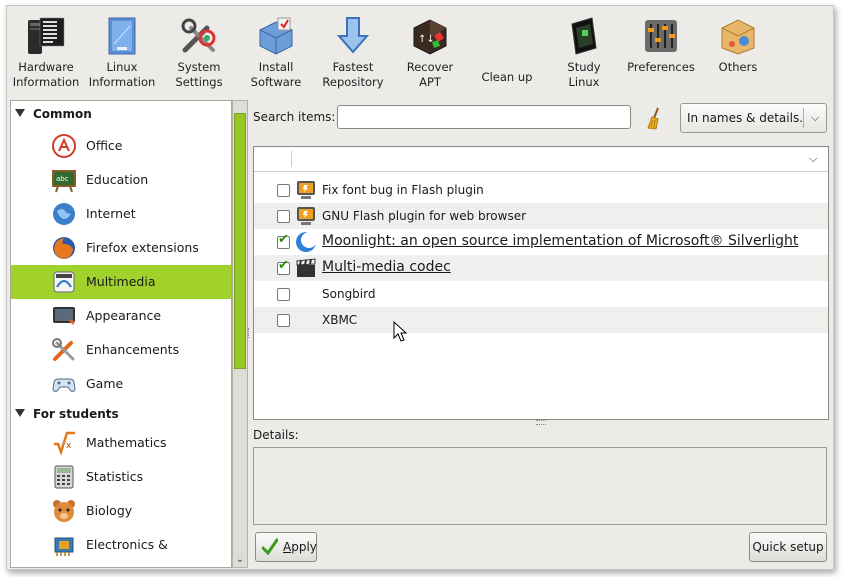  I want to click on sidebar-item-label: Education, so click(117, 179).